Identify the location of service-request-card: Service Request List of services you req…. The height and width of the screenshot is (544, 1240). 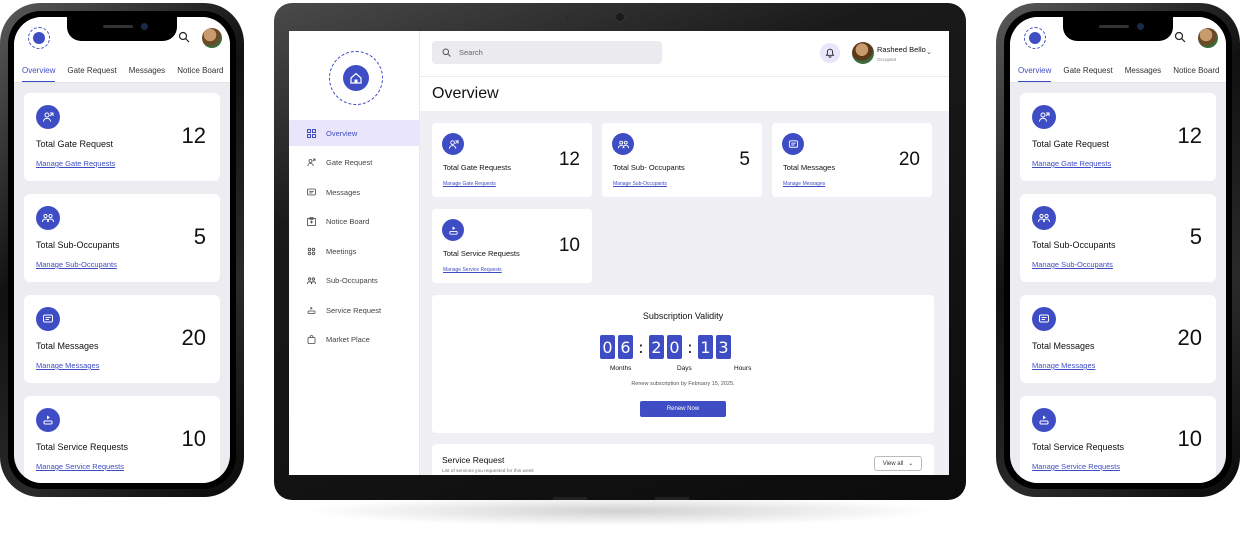
(683, 459).